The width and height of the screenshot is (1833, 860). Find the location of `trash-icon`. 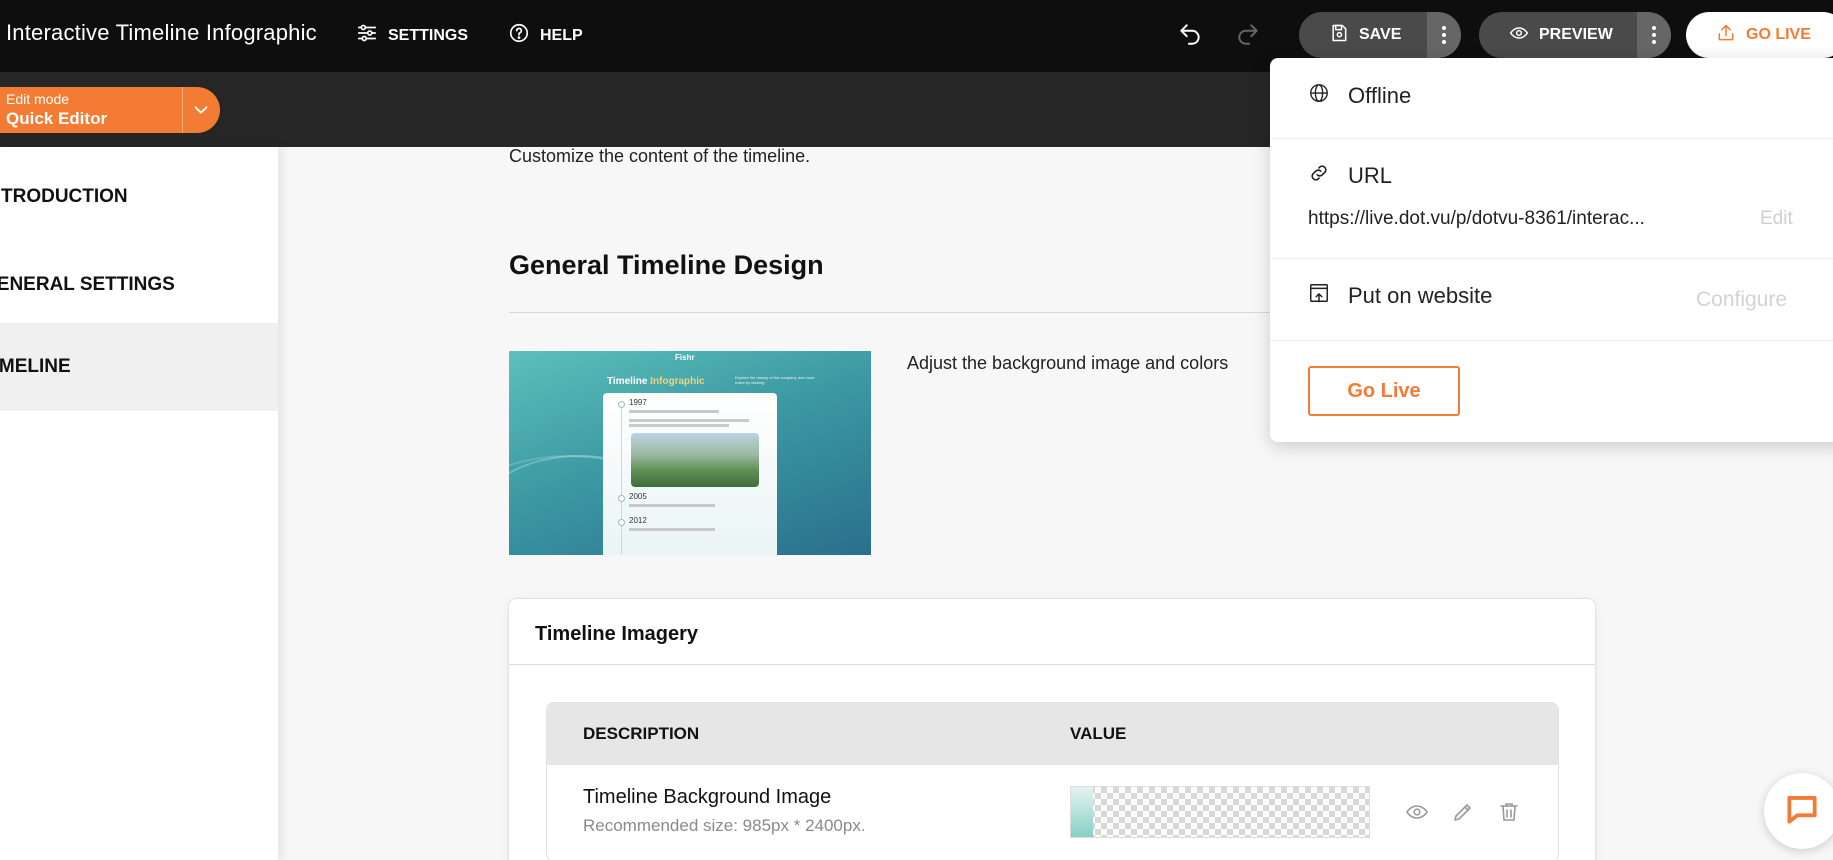

trash-icon is located at coordinates (1509, 812).